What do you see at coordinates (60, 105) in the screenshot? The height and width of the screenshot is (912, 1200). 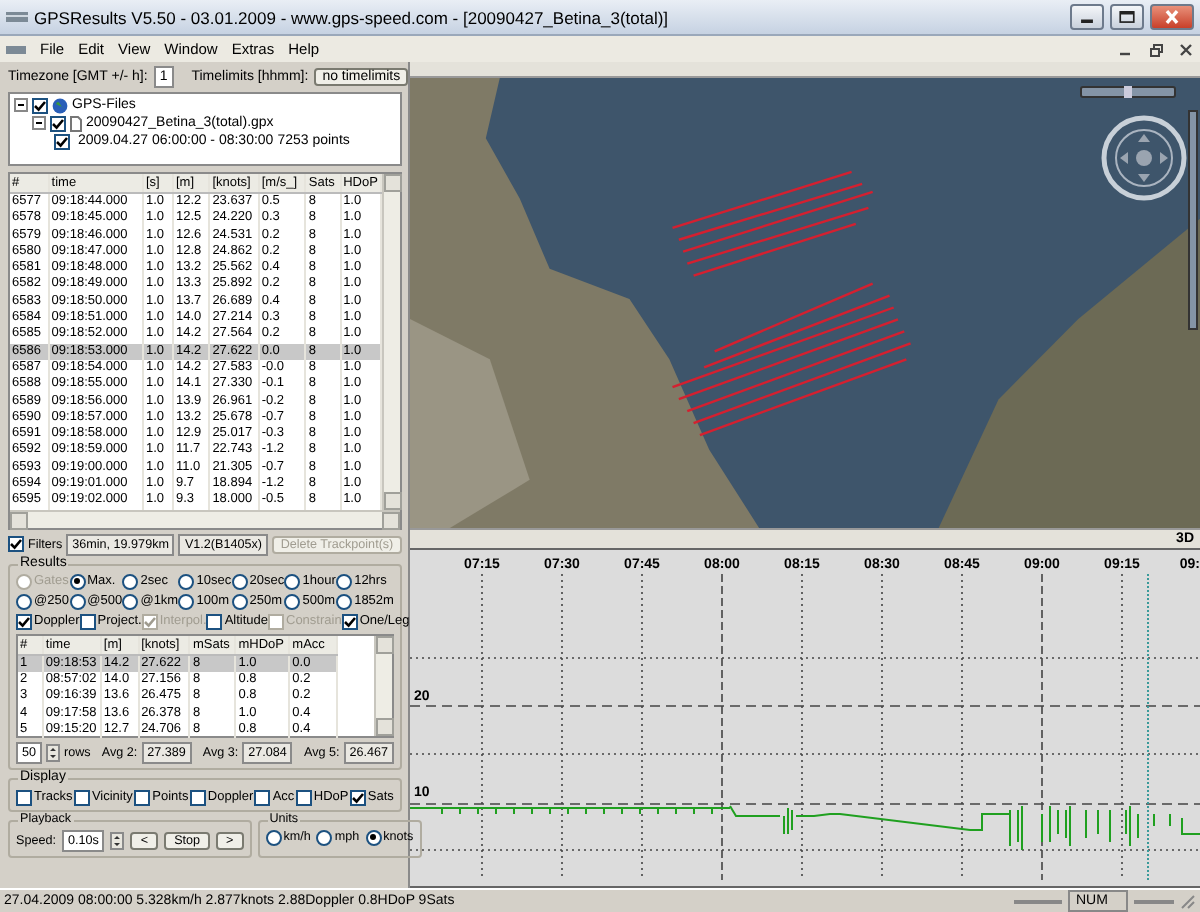 I see `globe-icon` at bounding box center [60, 105].